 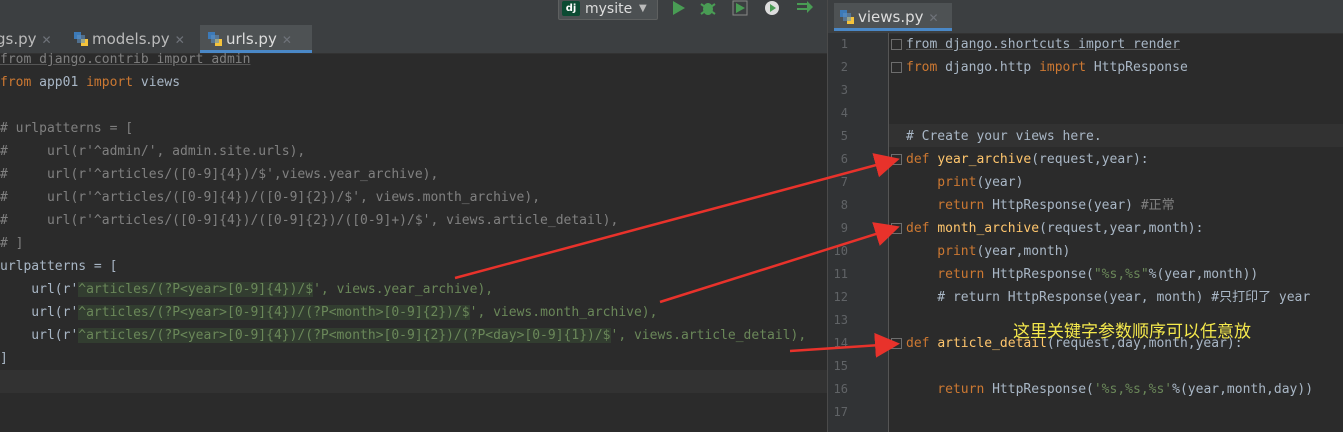 What do you see at coordinates (125, 59) in the screenshot?
I see `code-line: from django.contrib import admin` at bounding box center [125, 59].